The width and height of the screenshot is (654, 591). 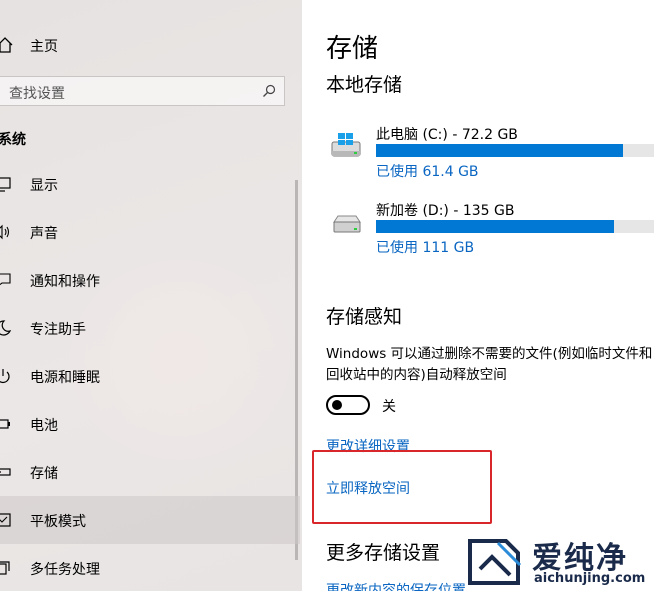 I want to click on sidebar-item-tablet-mode: 平板模式, so click(x=150, y=520).